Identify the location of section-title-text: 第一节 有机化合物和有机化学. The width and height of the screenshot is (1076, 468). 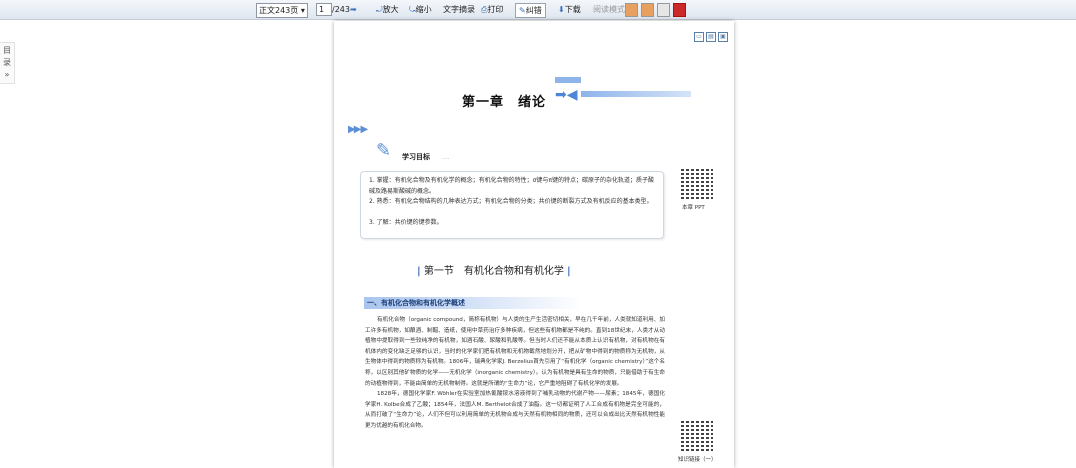
(493, 271).